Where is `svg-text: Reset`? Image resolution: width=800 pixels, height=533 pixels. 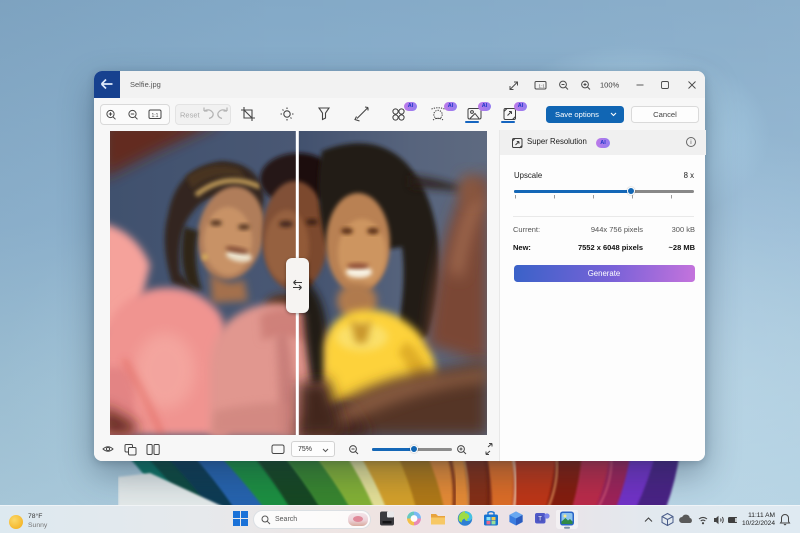
svg-text: Reset is located at coordinates (190, 115).